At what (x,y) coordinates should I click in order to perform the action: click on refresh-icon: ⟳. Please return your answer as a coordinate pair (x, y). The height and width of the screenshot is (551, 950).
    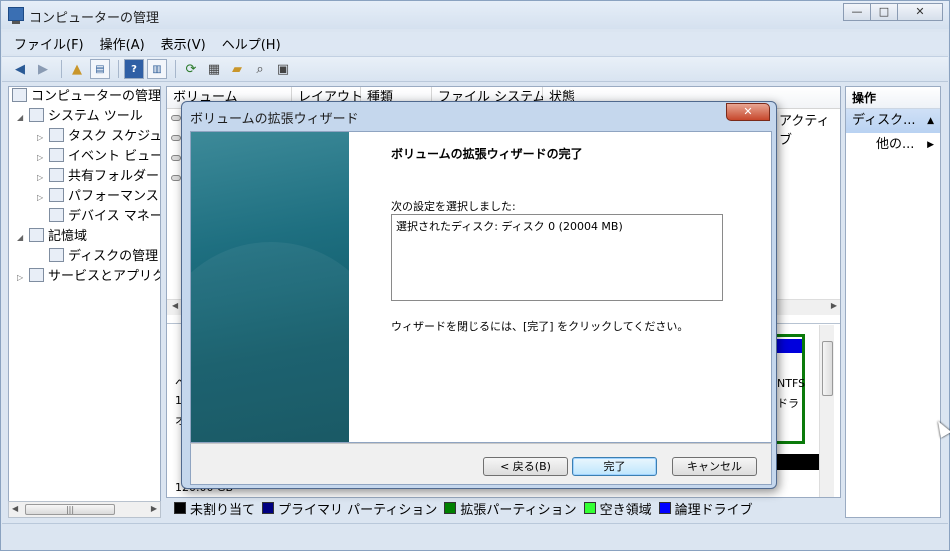
    Looking at the image, I should click on (191, 69).